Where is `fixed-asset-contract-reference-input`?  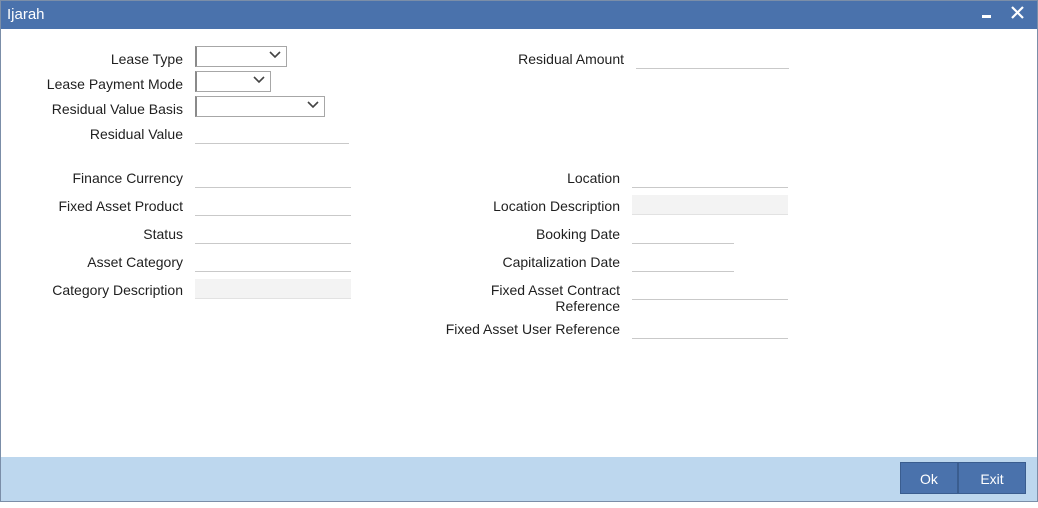
fixed-asset-contract-reference-input is located at coordinates (710, 290).